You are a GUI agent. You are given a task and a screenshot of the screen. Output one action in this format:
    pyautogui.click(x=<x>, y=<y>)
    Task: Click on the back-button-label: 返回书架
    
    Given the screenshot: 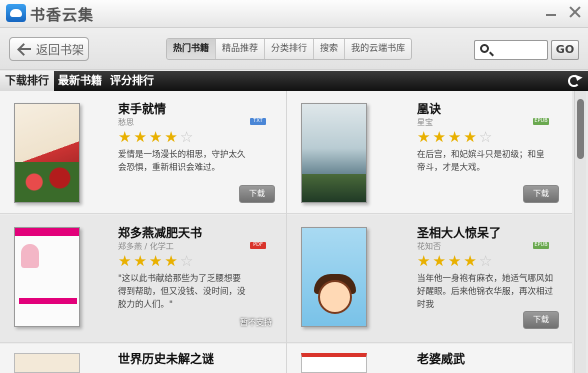 What is the action you would take?
    pyautogui.click(x=60, y=49)
    